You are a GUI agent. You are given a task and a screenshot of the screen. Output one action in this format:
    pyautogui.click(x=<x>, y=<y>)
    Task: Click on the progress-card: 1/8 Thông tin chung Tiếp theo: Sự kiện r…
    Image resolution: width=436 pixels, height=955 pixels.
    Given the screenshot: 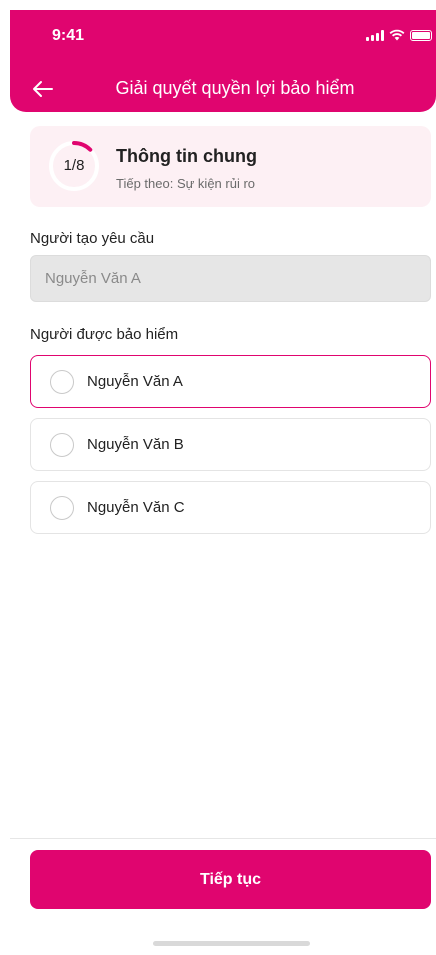 What is the action you would take?
    pyautogui.click(x=230, y=166)
    